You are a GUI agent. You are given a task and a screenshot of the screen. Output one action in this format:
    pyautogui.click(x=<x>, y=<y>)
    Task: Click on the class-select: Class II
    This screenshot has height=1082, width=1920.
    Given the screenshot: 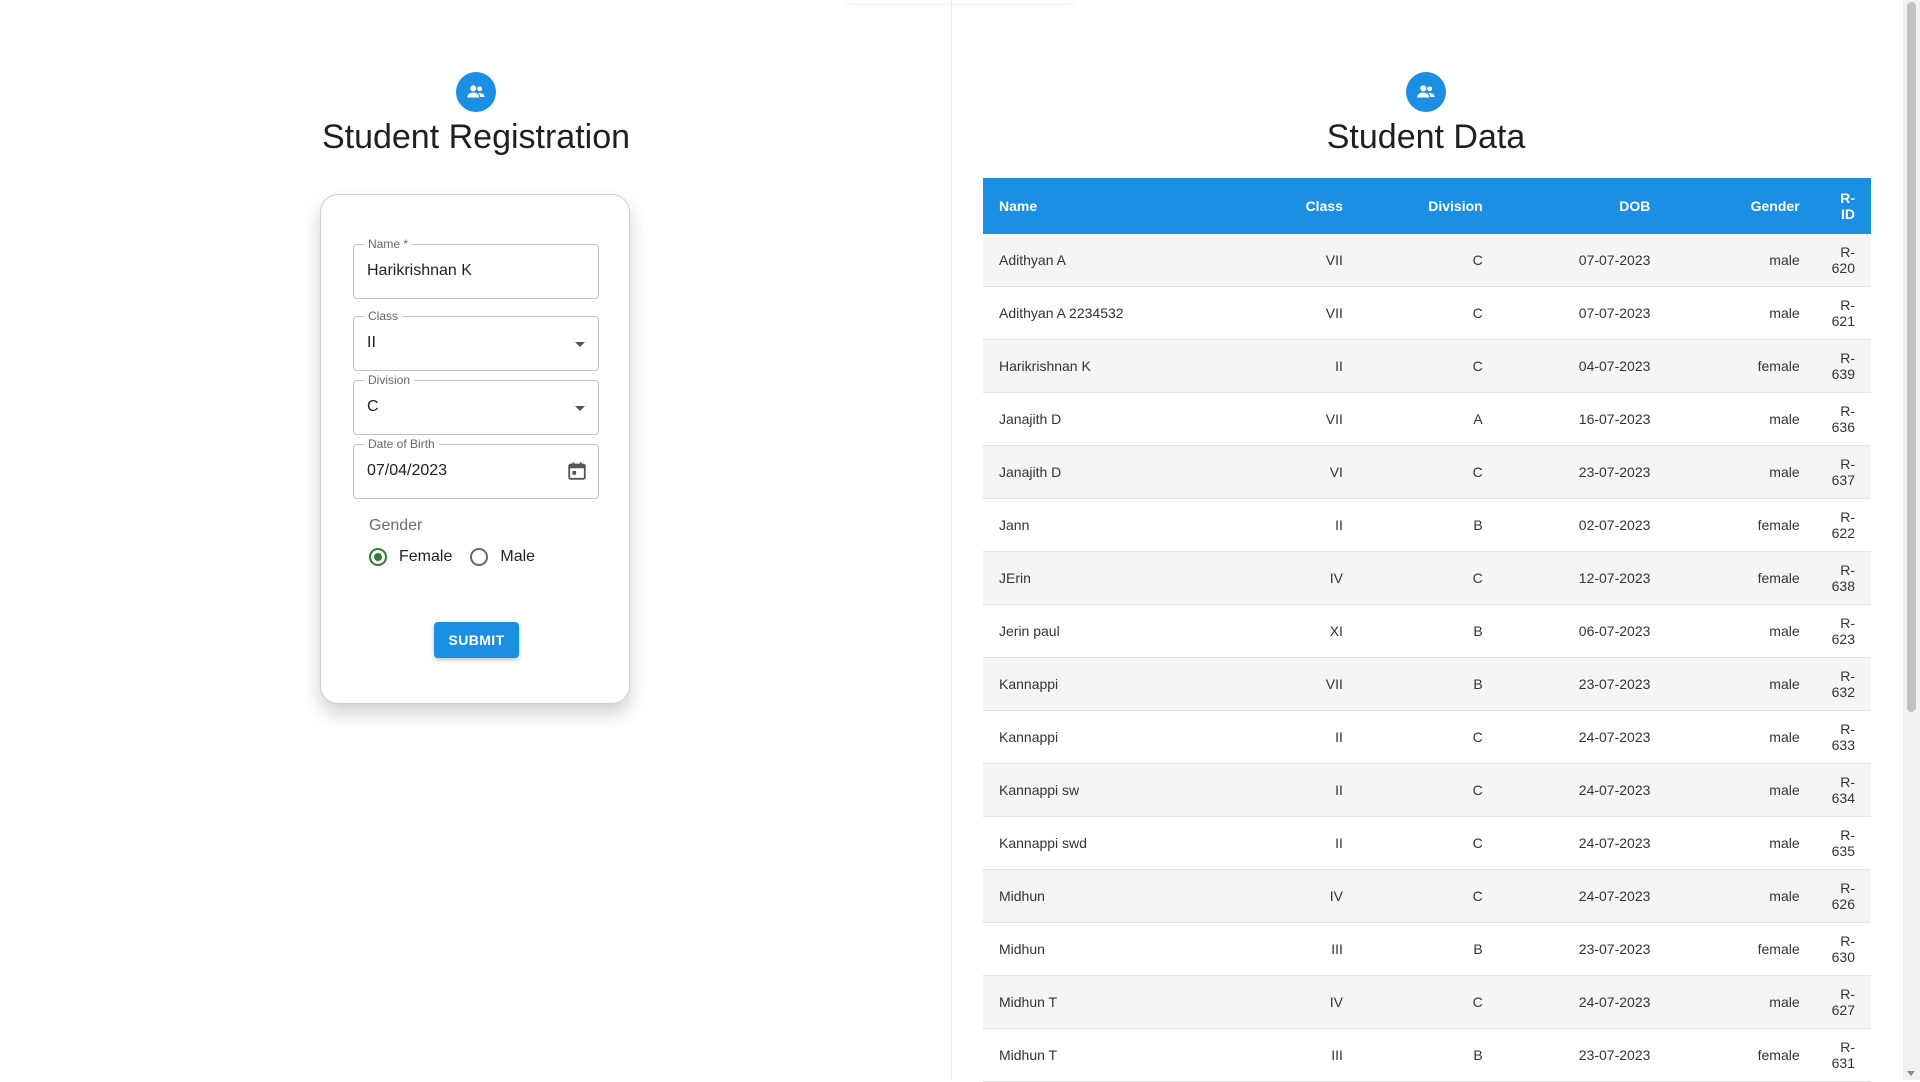 What is the action you would take?
    pyautogui.click(x=476, y=340)
    